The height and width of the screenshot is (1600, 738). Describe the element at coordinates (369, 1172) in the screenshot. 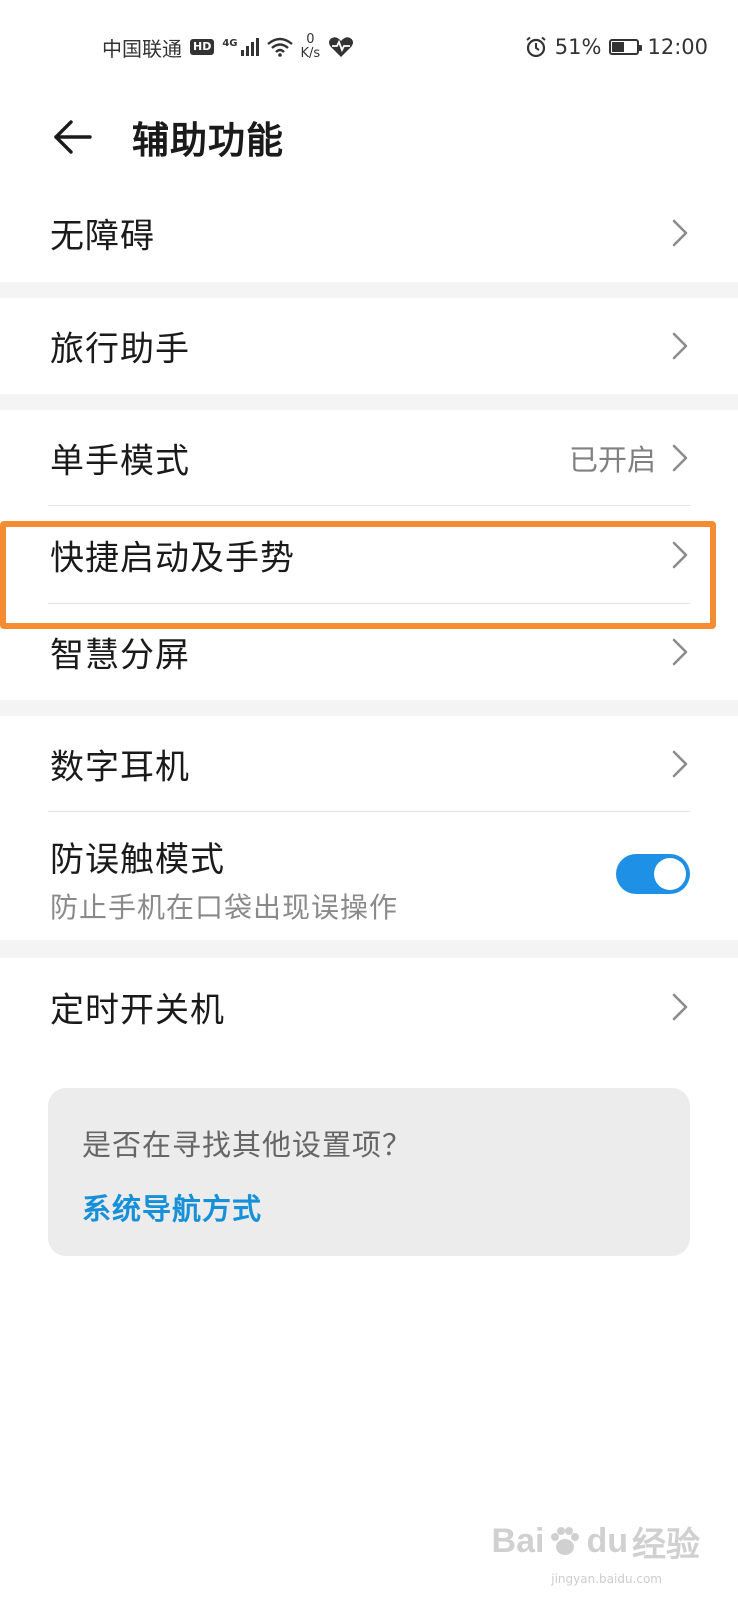

I see `suggestion-card: 是否在寻找其他设置项？ 系统导航方式` at that location.